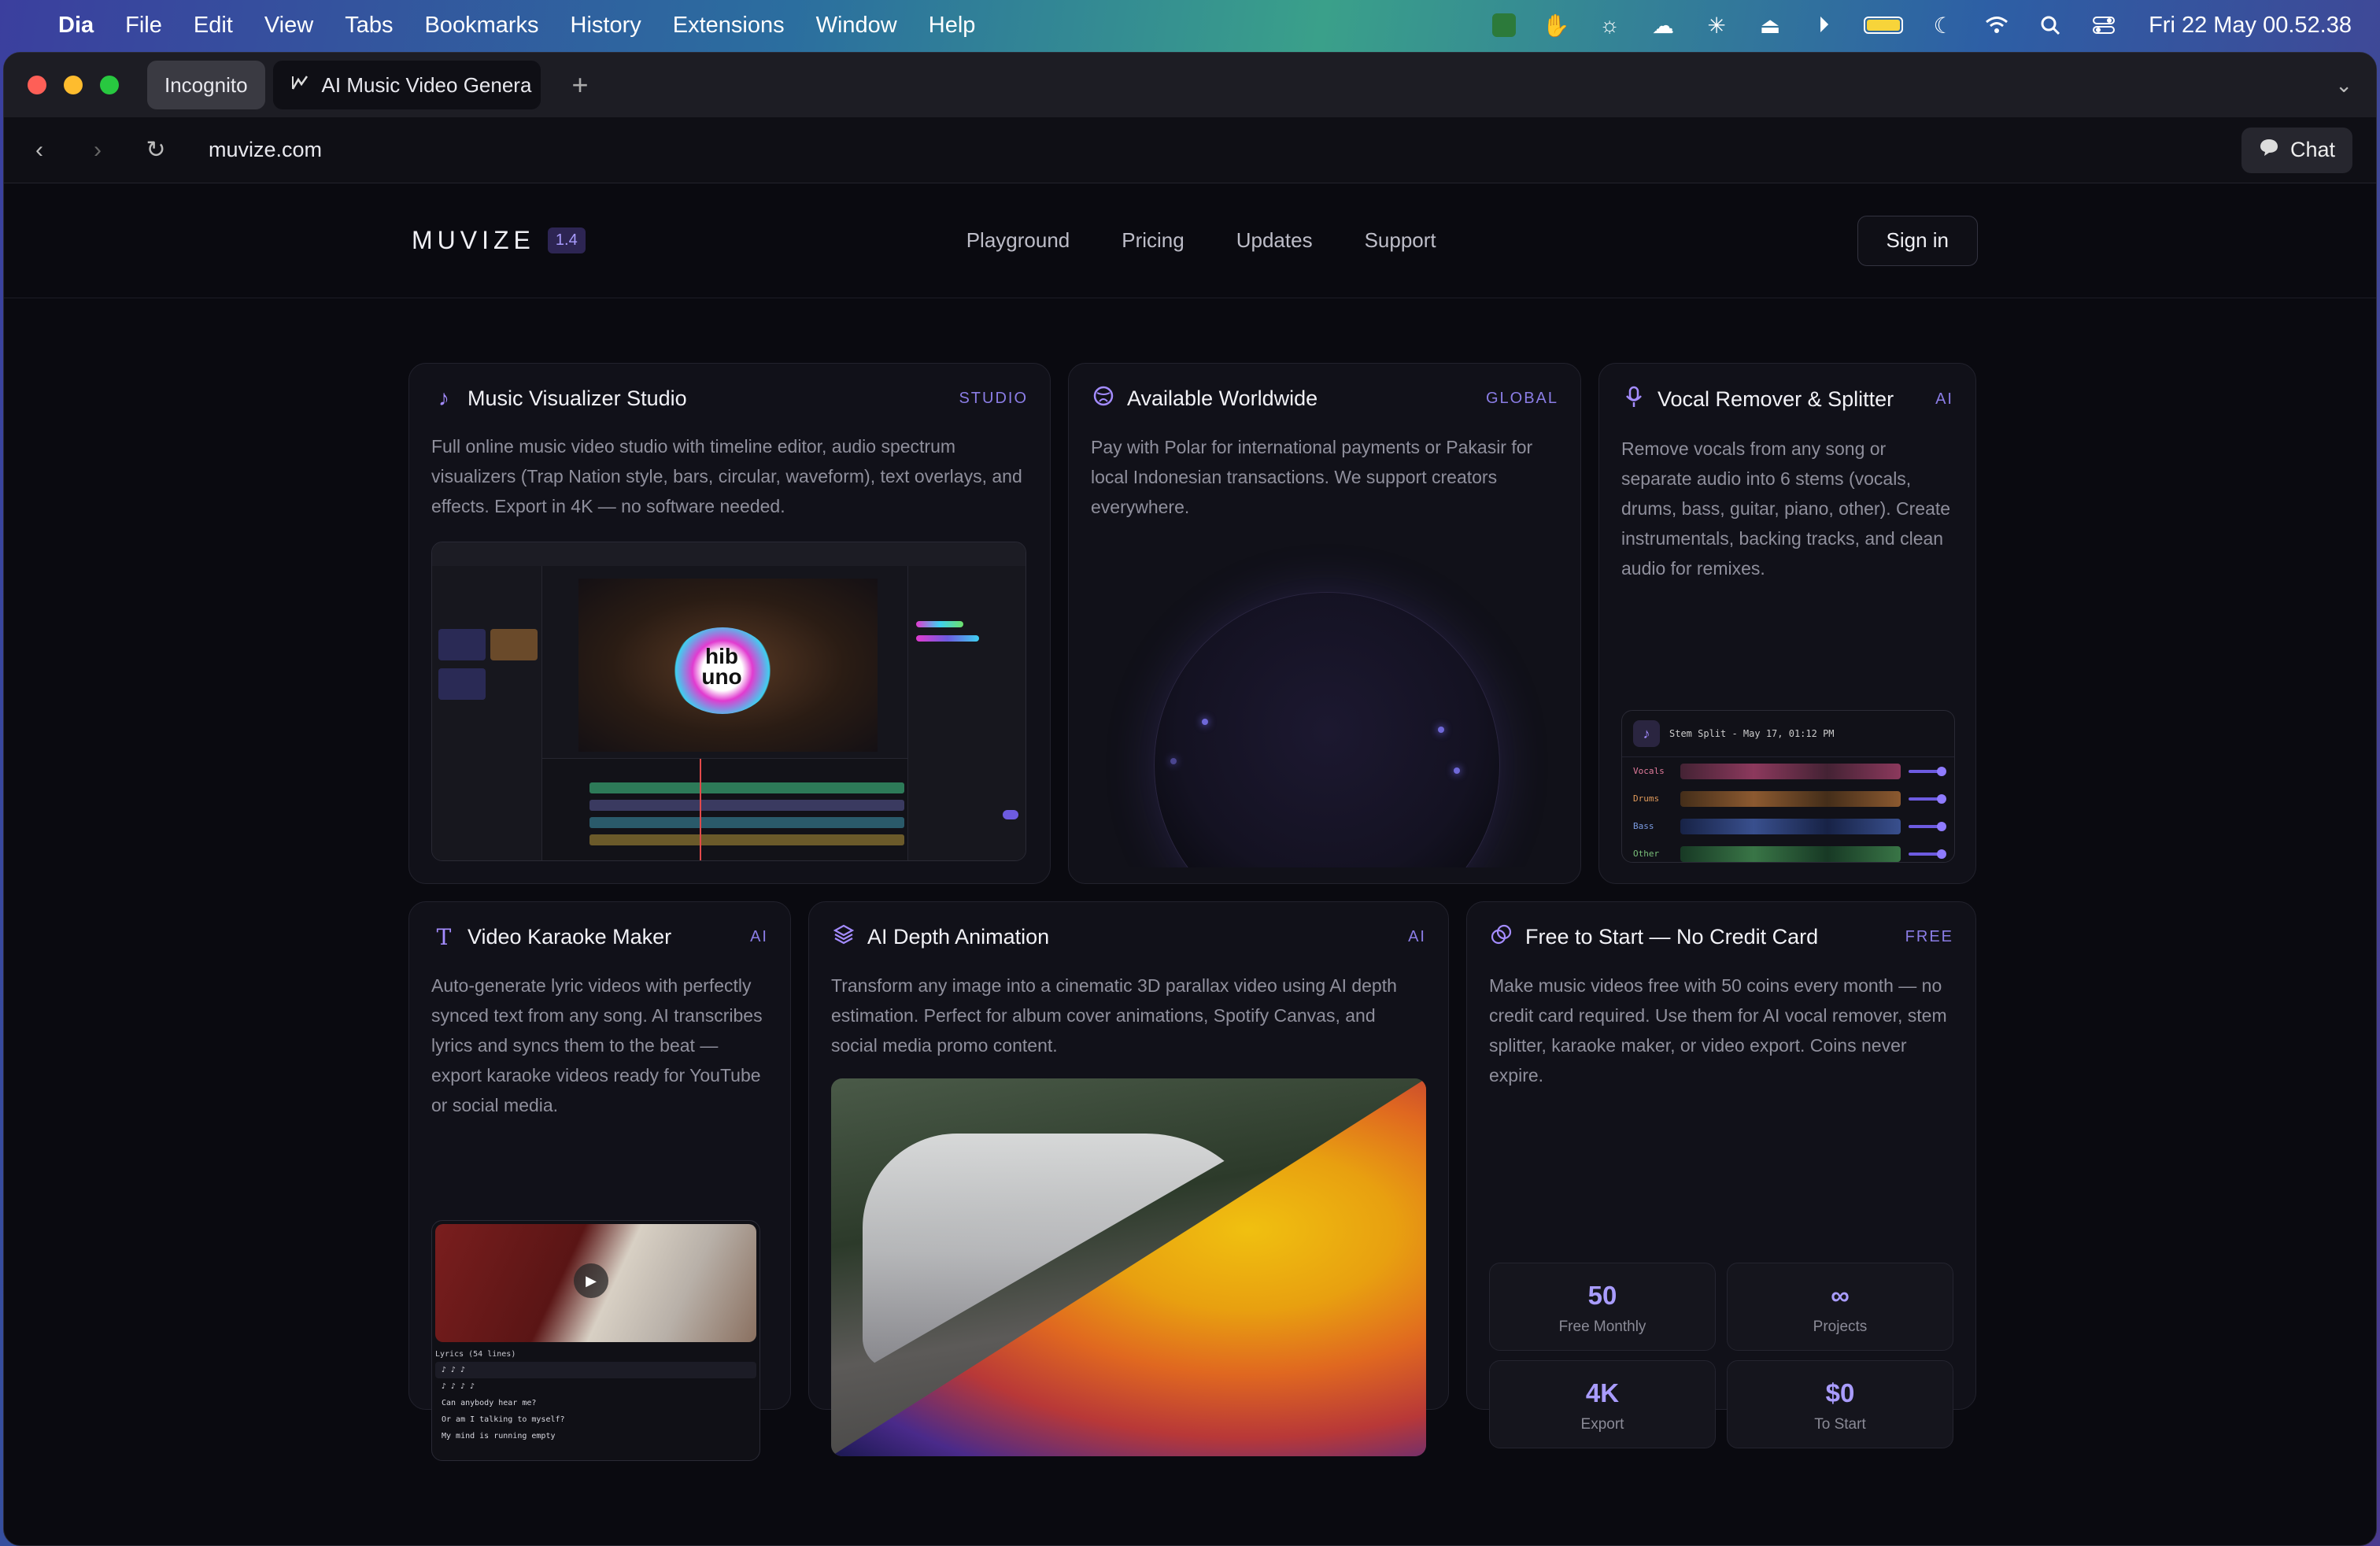 This screenshot has height=1546, width=2380. Describe the element at coordinates (1840, 1327) in the screenshot. I see `stat-label: Projects` at that location.